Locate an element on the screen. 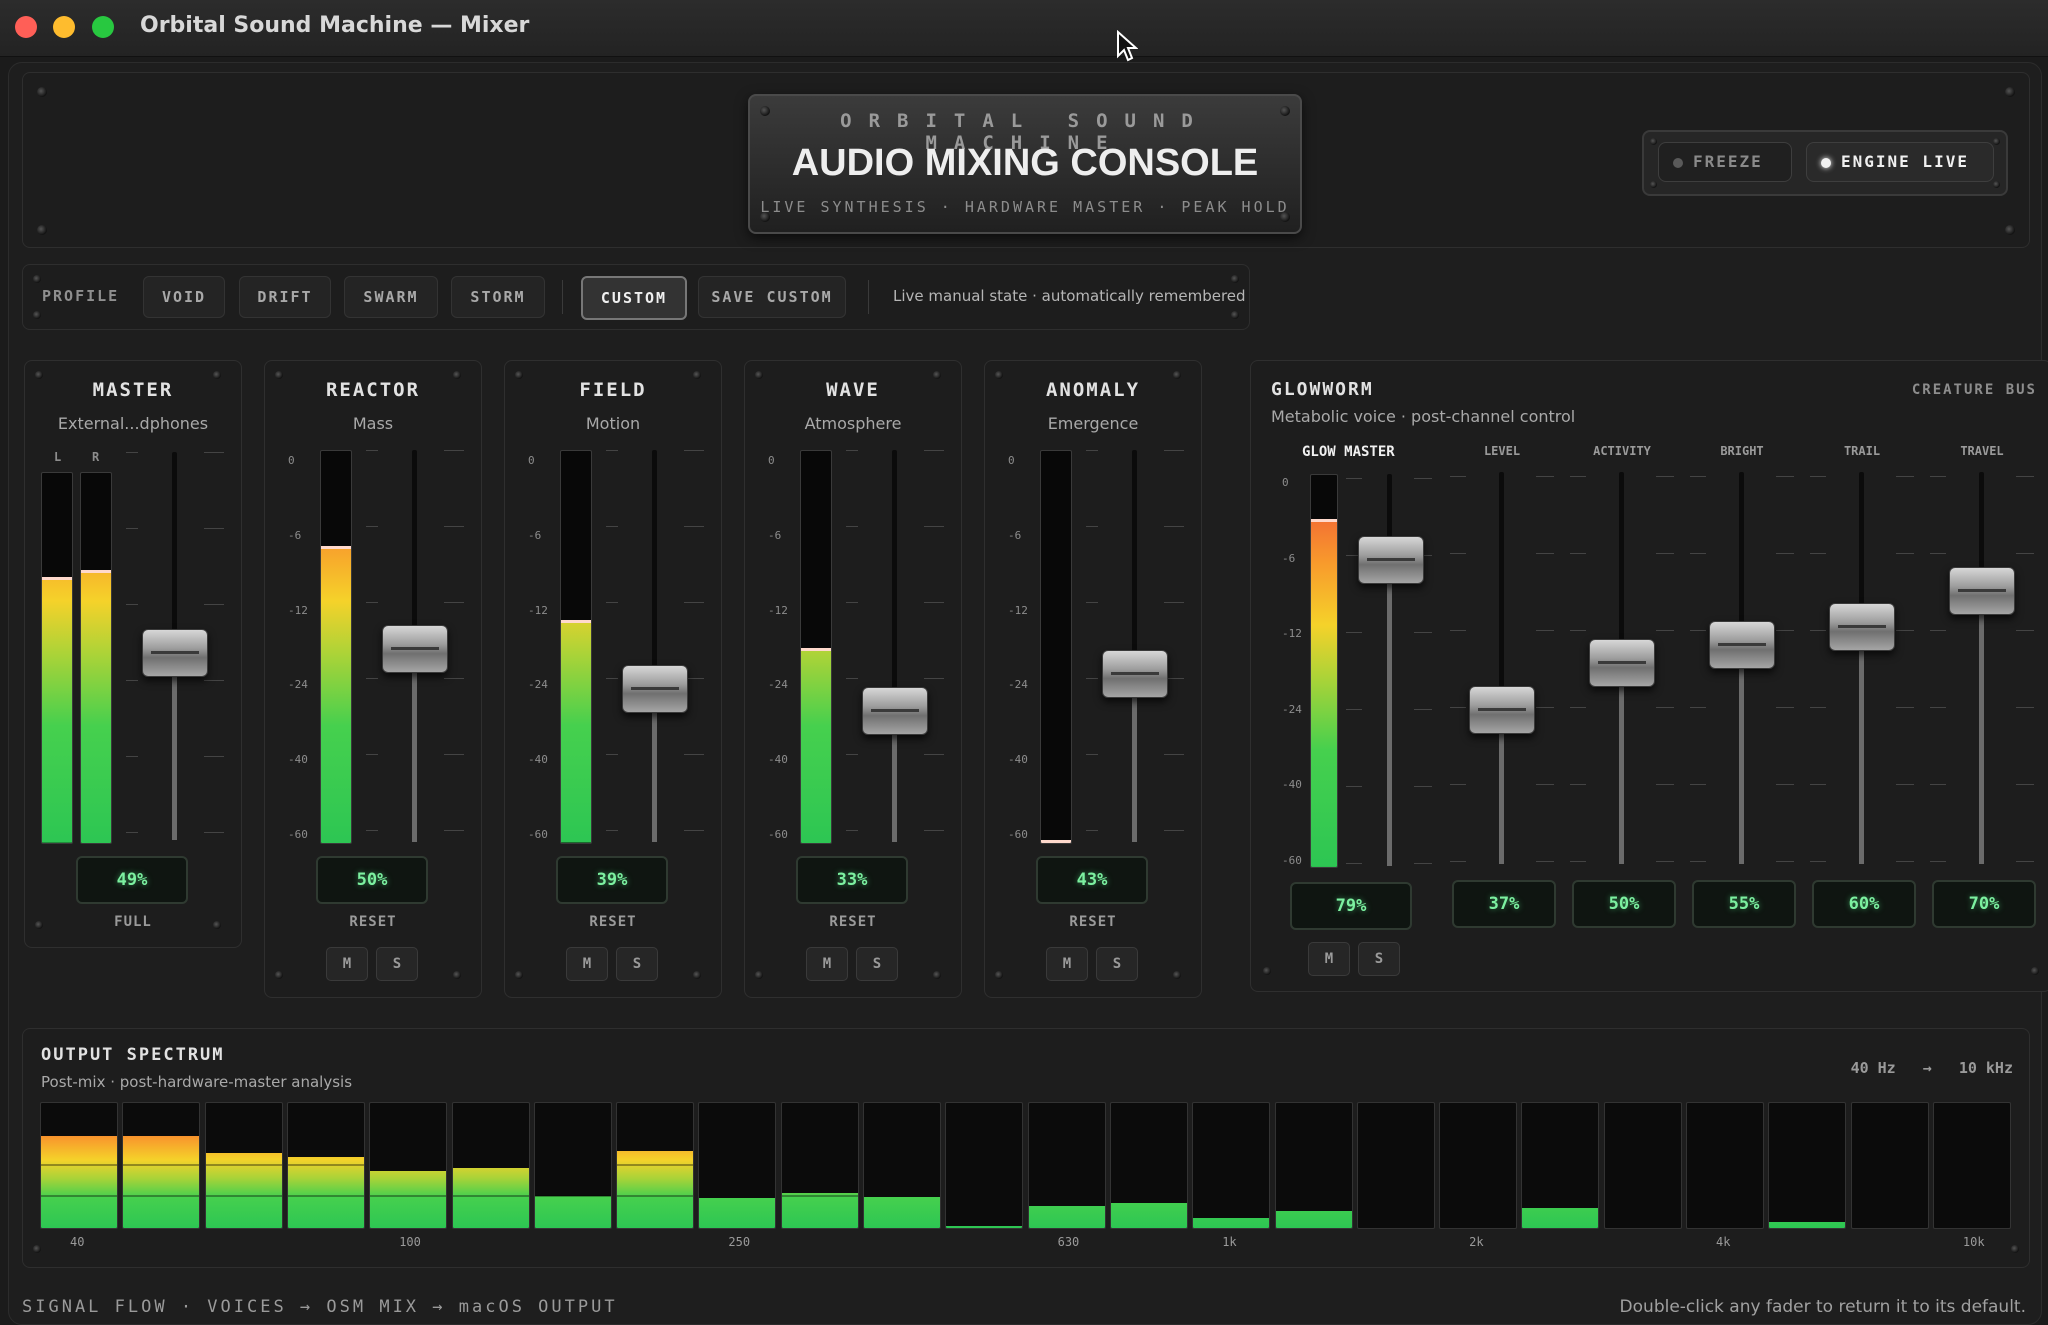 Image resolution: width=2048 pixels, height=1325 pixels. glow-control-label: TRAVEL is located at coordinates (1982, 451).